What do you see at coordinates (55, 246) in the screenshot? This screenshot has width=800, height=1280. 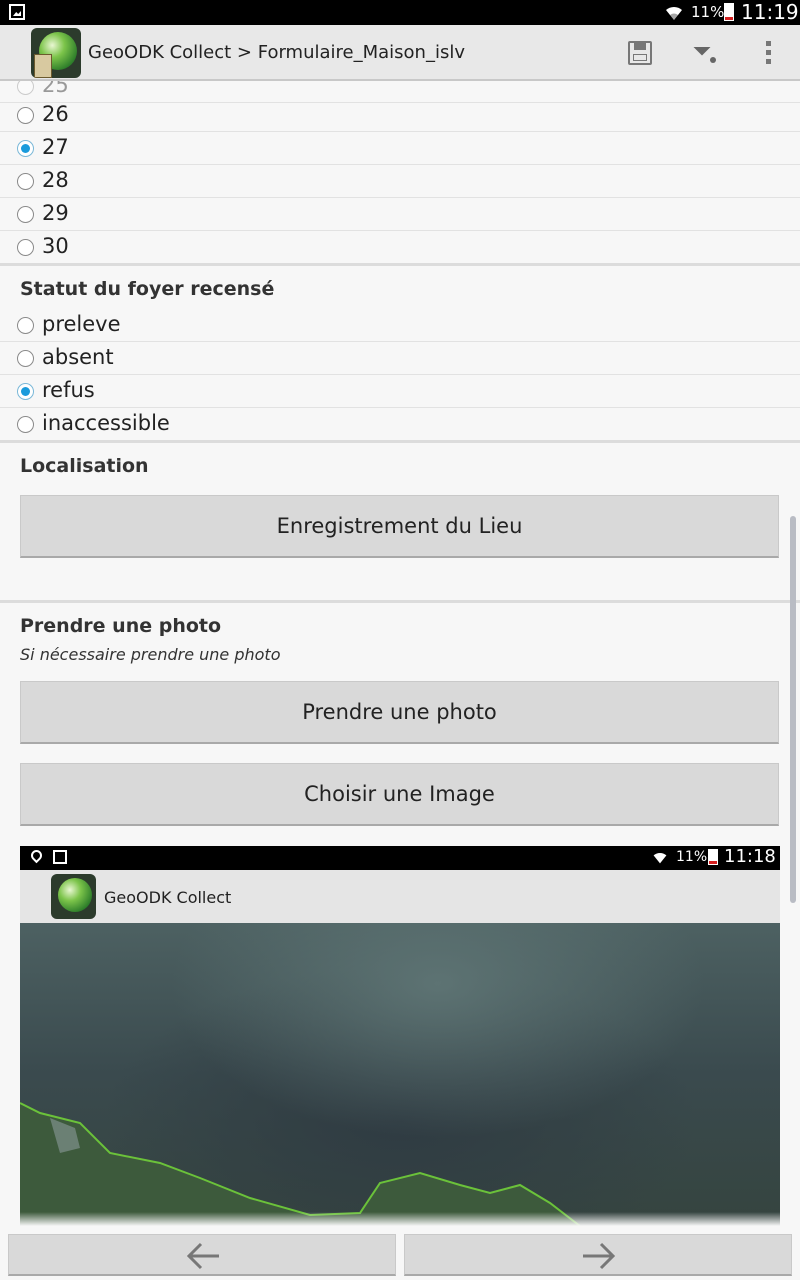 I see `option-label: 30` at bounding box center [55, 246].